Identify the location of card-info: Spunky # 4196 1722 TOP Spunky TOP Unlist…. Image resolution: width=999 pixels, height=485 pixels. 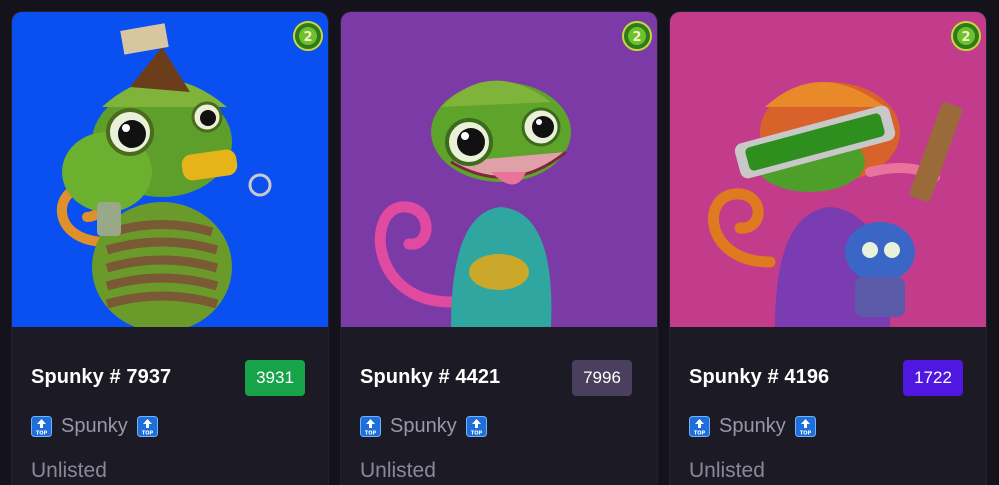
(828, 406).